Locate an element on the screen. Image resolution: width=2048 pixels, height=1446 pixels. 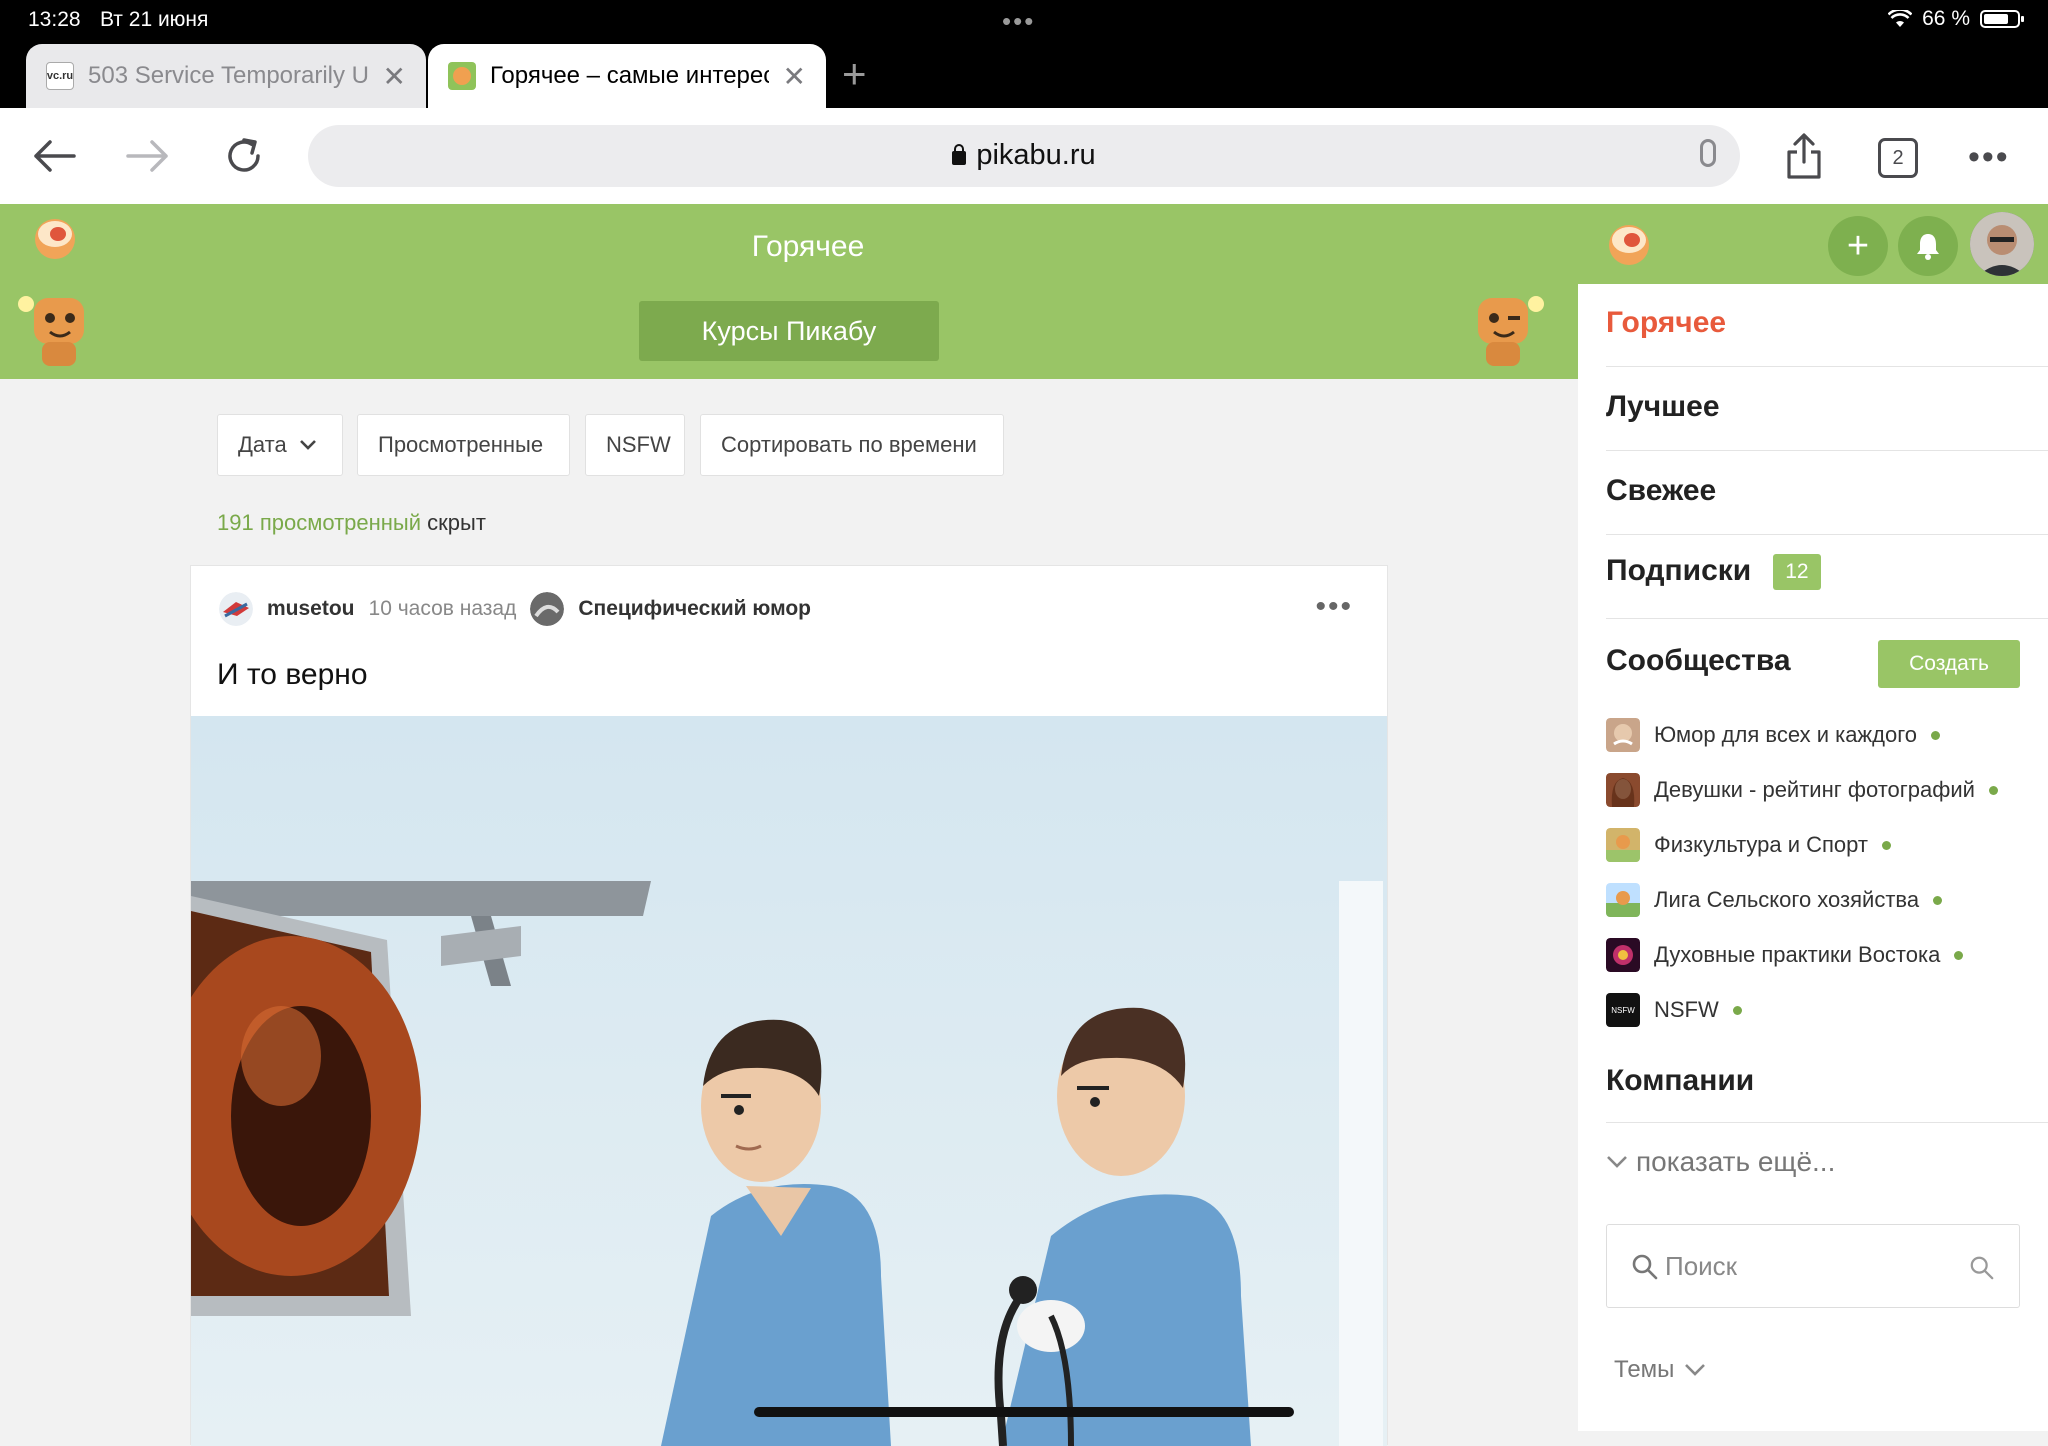
author-avatar is located at coordinates (236, 609).